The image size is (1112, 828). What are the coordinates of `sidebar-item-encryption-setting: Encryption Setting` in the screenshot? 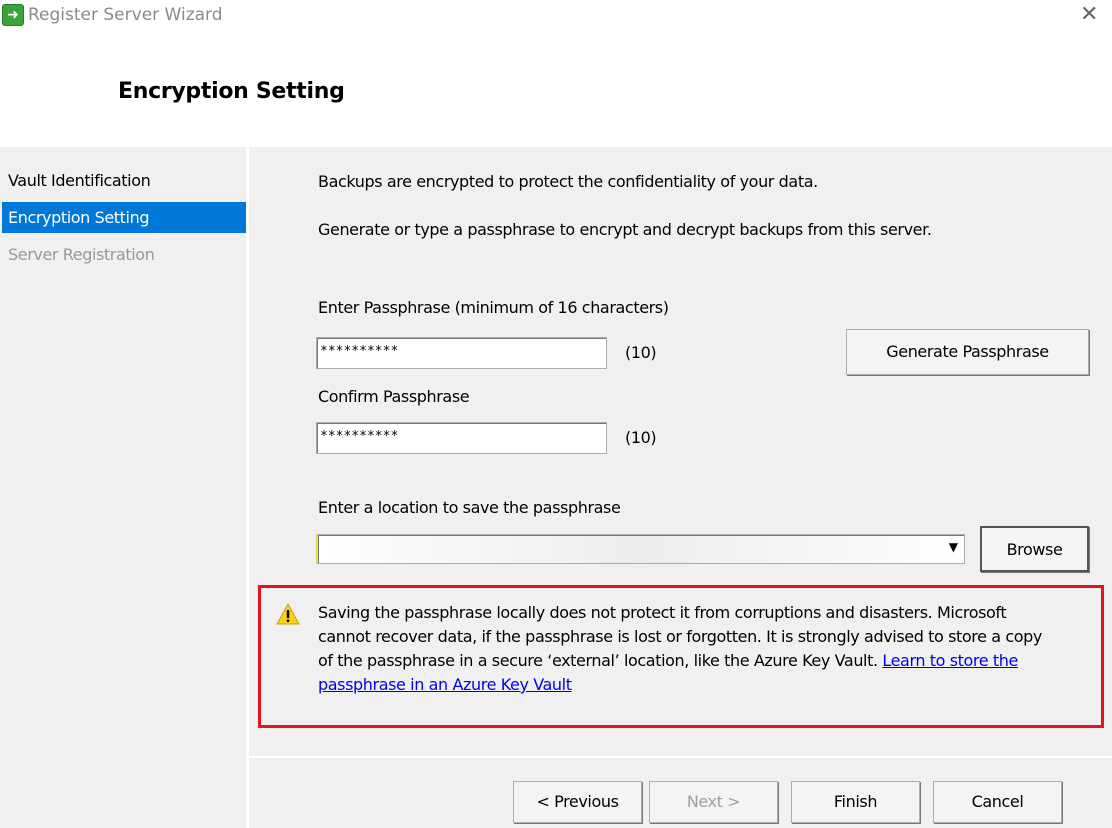 It's located at (124, 217).